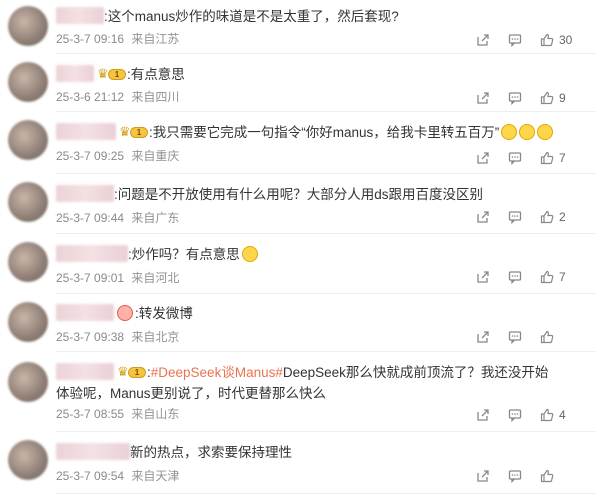 This screenshot has width=600, height=494. Describe the element at coordinates (556, 41) in the screenshot. I see `like-button: 30` at that location.